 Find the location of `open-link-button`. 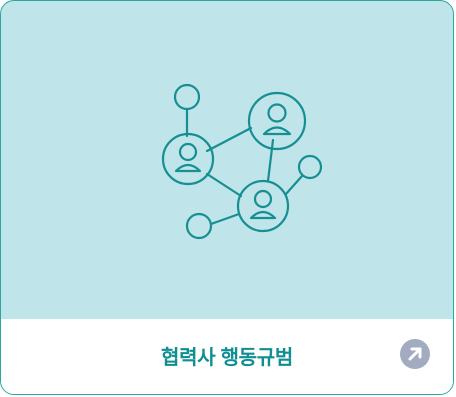

open-link-button is located at coordinates (415, 354).